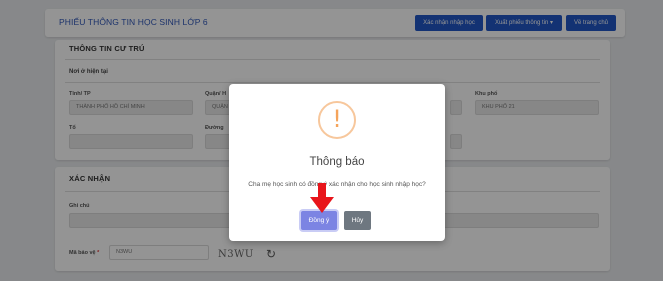  Describe the element at coordinates (236, 254) in the screenshot. I see `captcha-image: N3WU` at that location.